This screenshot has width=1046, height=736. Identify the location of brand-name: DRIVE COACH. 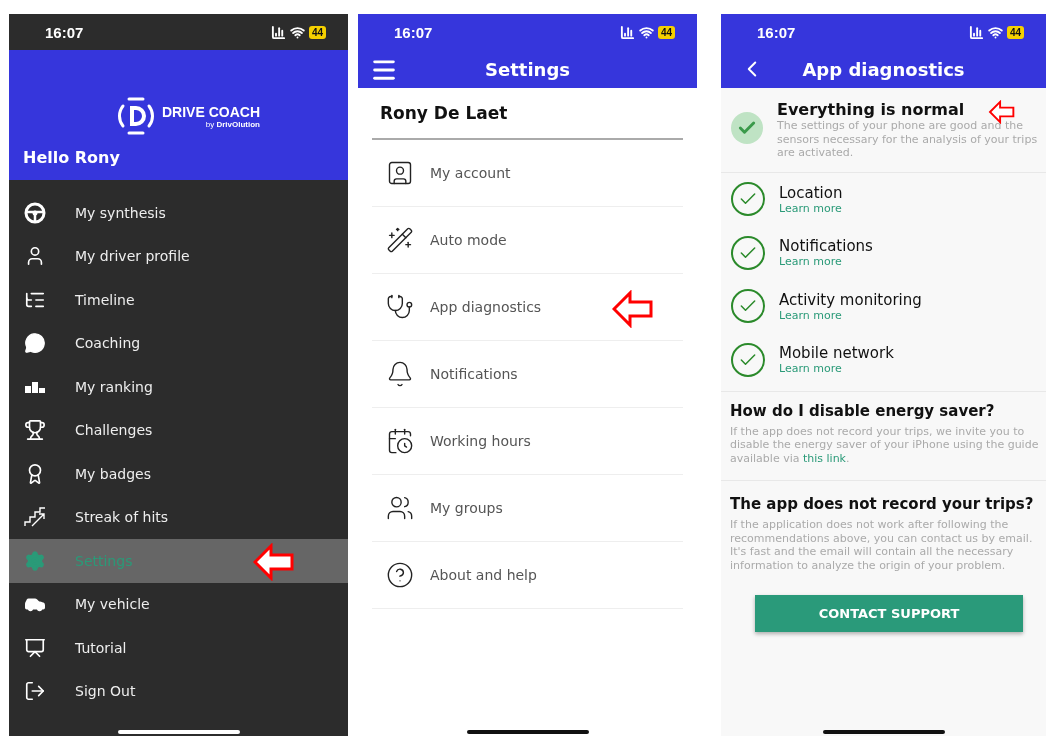
(211, 111).